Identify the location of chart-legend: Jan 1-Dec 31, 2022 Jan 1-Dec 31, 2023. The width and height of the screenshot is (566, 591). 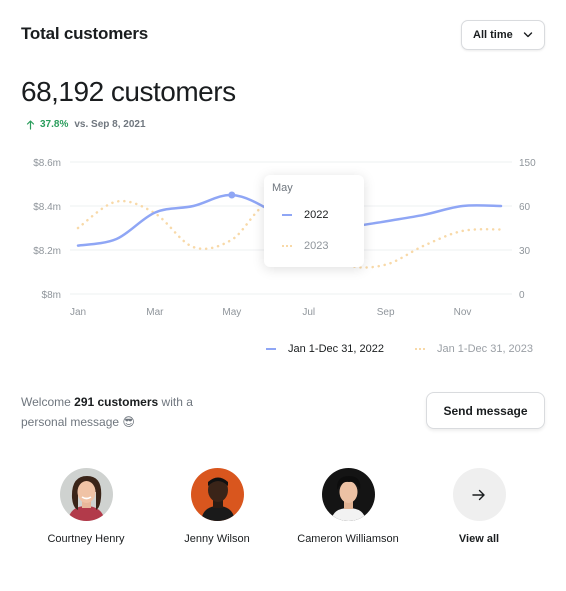
(399, 349).